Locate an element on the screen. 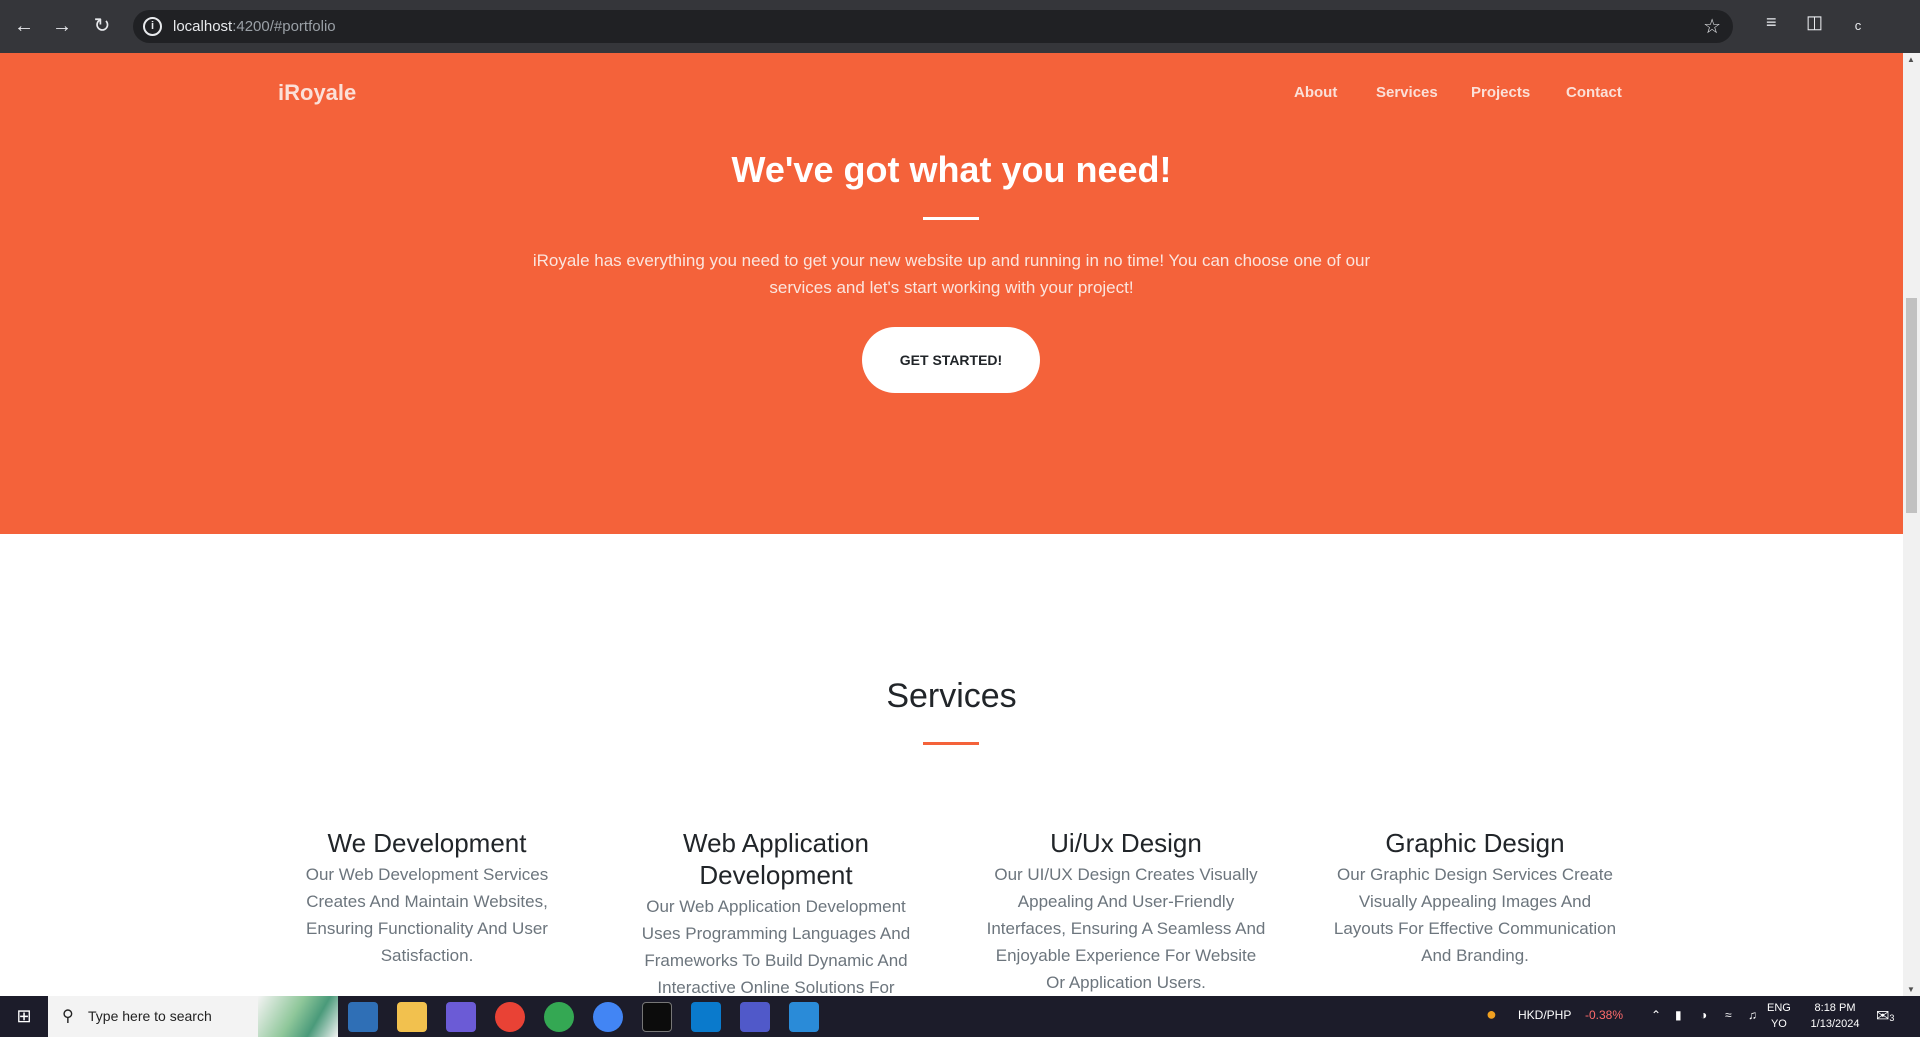 The width and height of the screenshot is (1920, 1037). ticker-icon: ● is located at coordinates (1491, 1014).